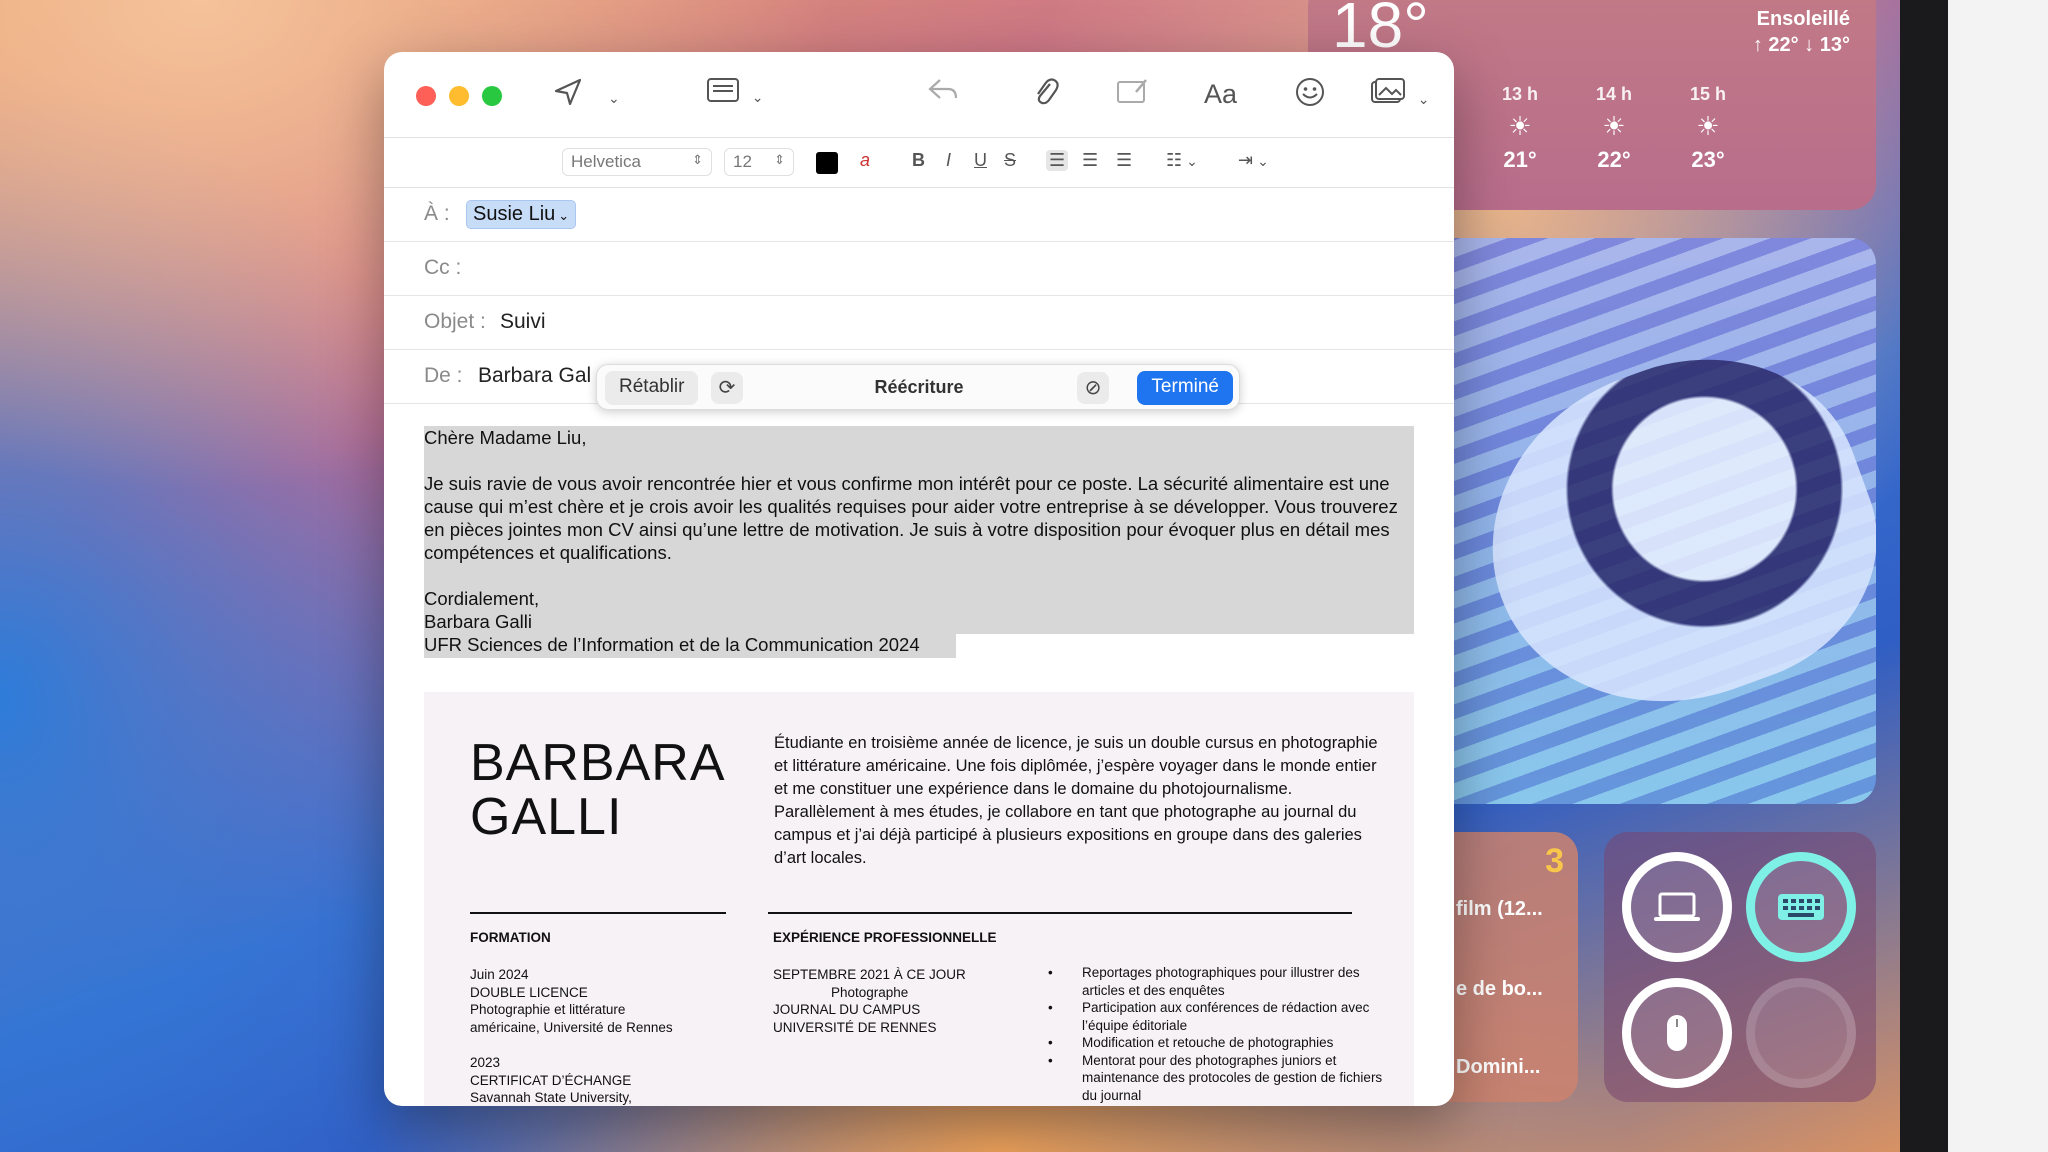 The image size is (2048, 1152). Describe the element at coordinates (865, 160) in the screenshot. I see `highlight-color-button: a` at that location.